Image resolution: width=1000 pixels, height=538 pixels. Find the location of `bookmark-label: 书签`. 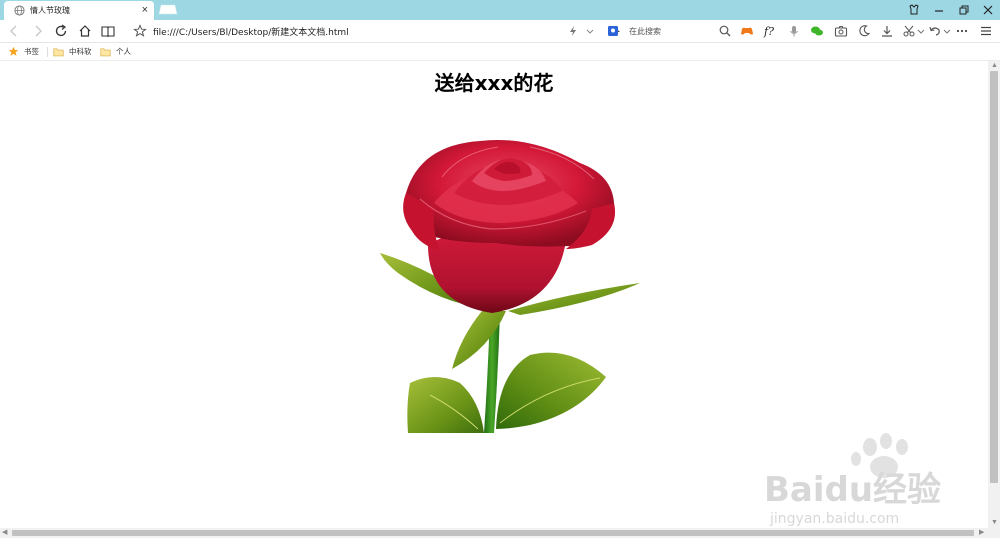

bookmark-label: 书签 is located at coordinates (31, 51).